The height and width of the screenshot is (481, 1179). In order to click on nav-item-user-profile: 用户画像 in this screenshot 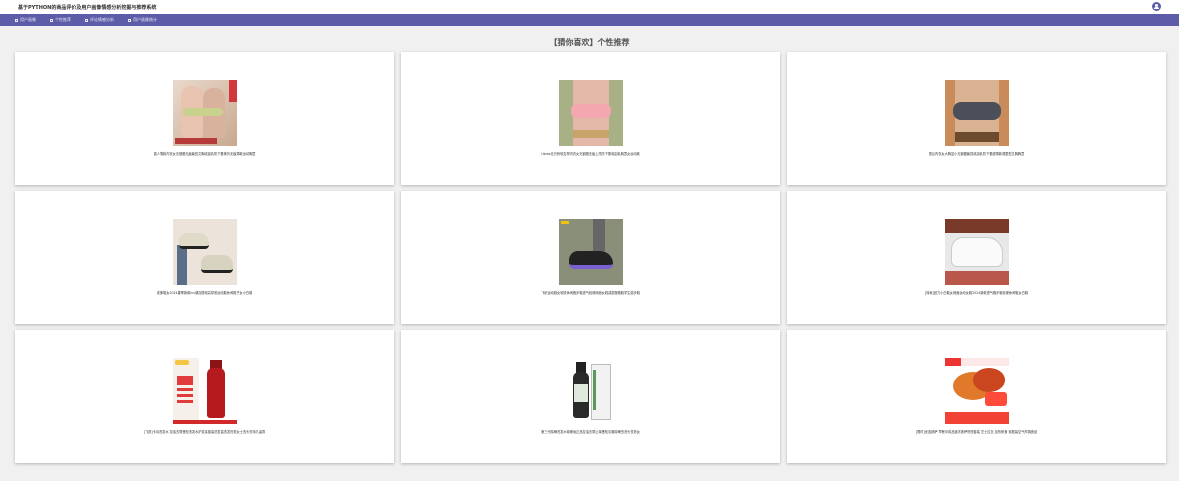, I will do `click(25, 20)`.